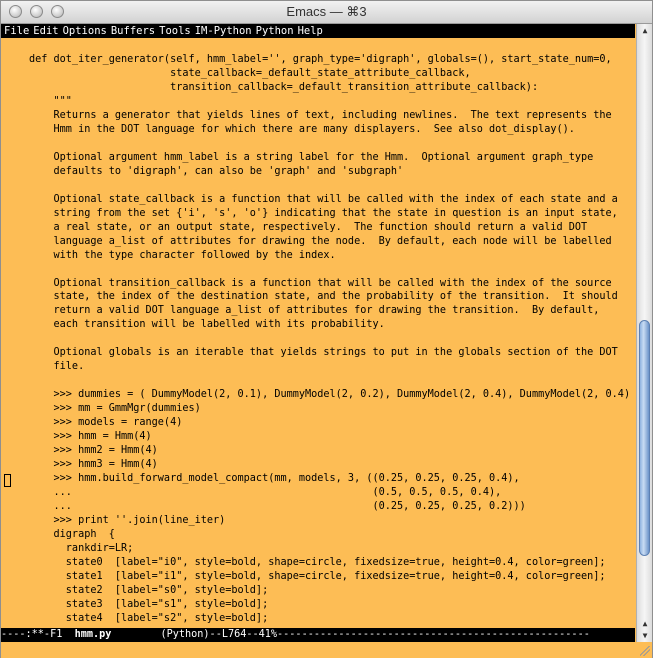 Image resolution: width=653 pixels, height=658 pixels. What do you see at coordinates (131, 31) in the screenshot?
I see `menu-buffers: Buffers` at bounding box center [131, 31].